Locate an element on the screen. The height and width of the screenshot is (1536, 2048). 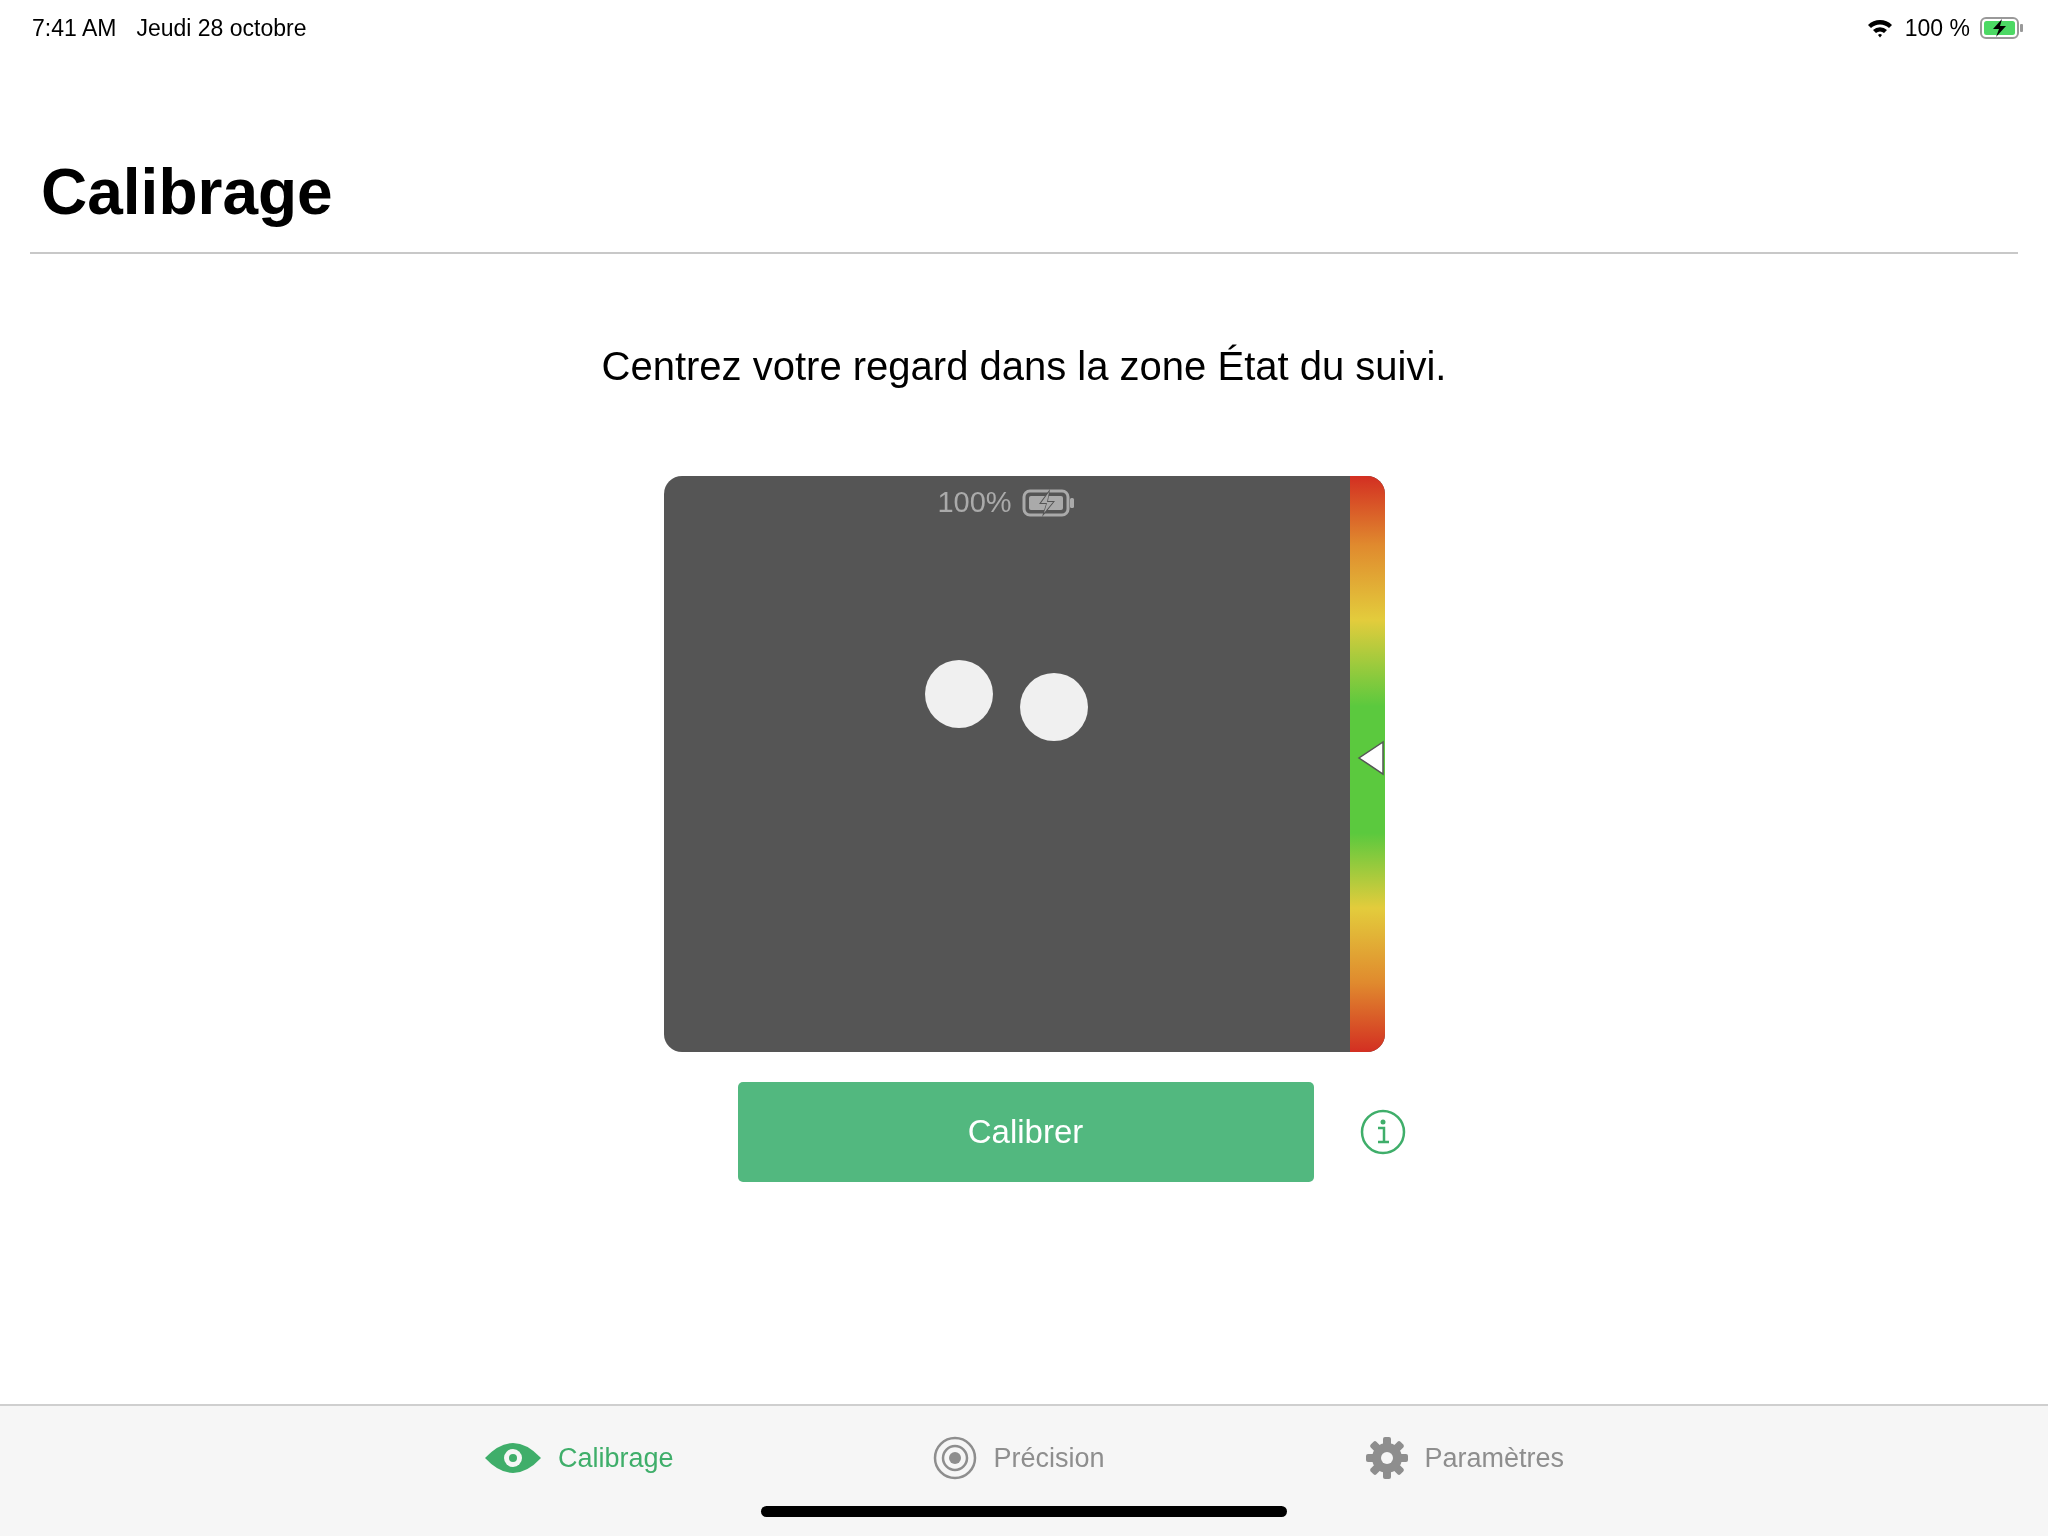
info-icon is located at coordinates (1382, 1132).